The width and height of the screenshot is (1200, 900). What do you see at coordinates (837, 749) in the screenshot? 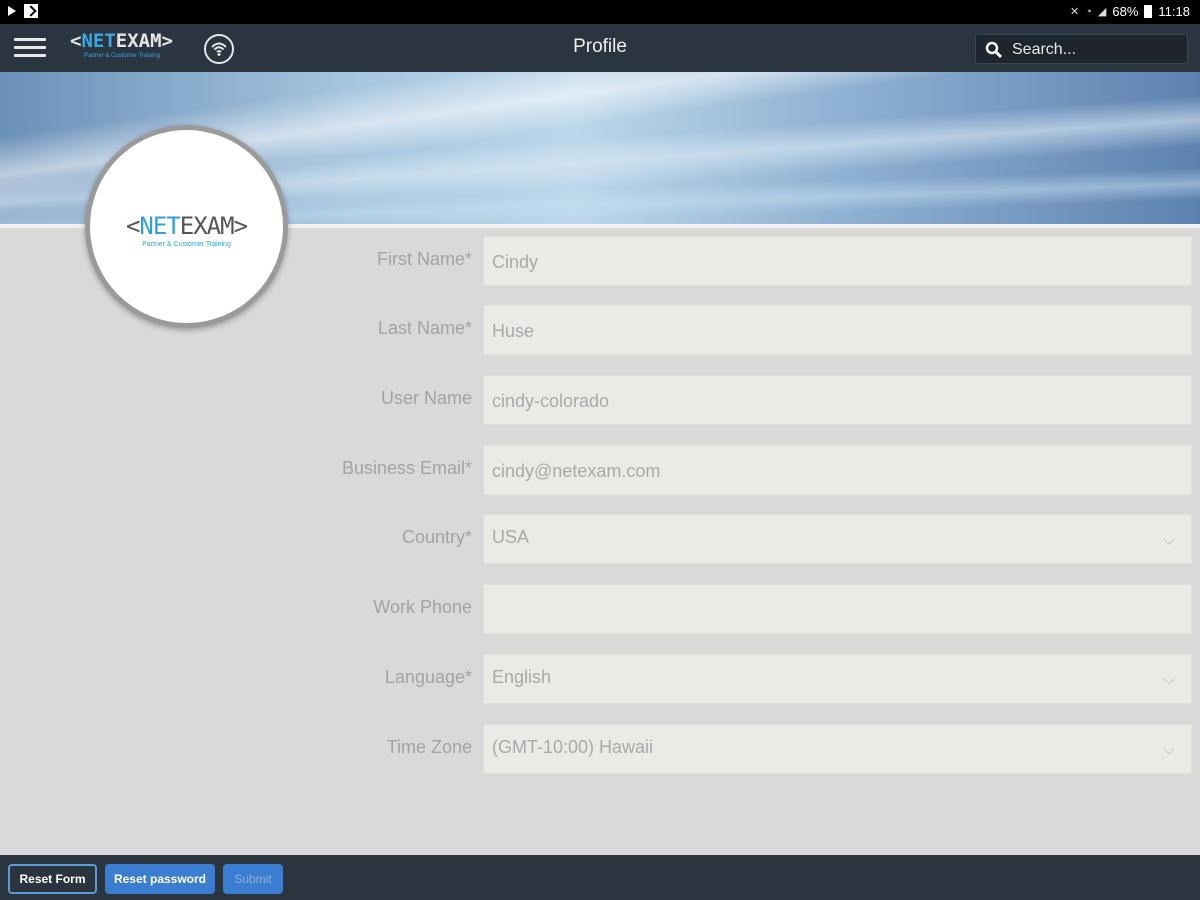
I see `time-zone-select: (GMT-10:00) Hawaii` at bounding box center [837, 749].